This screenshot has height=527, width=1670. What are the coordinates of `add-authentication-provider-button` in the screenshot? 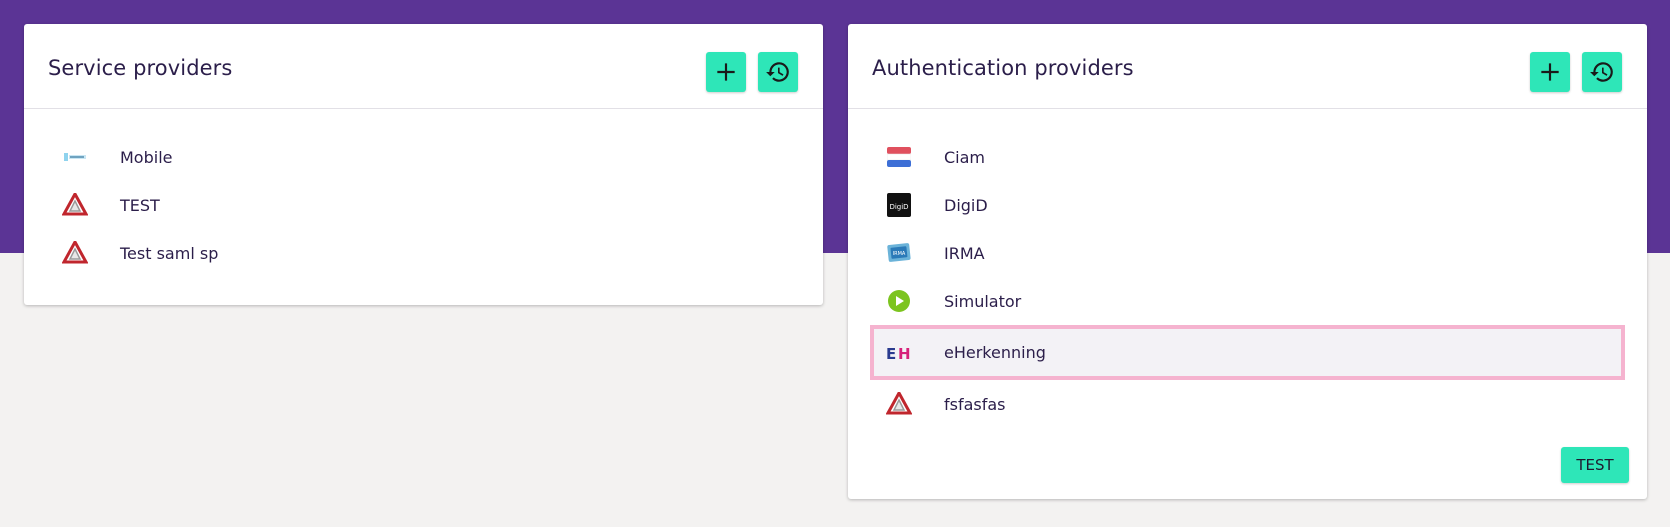 It's located at (1550, 72).